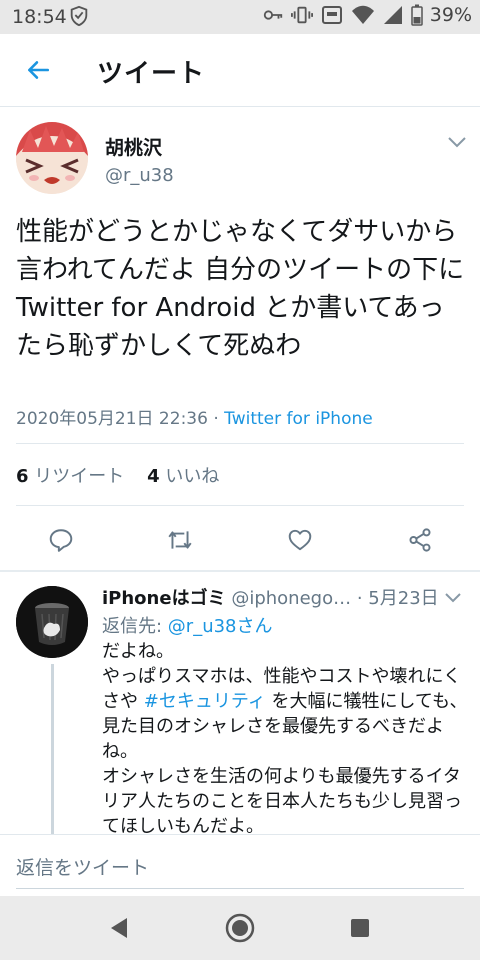 The height and width of the screenshot is (960, 480). What do you see at coordinates (139, 175) in the screenshot?
I see `author-handle: @r_u38` at bounding box center [139, 175].